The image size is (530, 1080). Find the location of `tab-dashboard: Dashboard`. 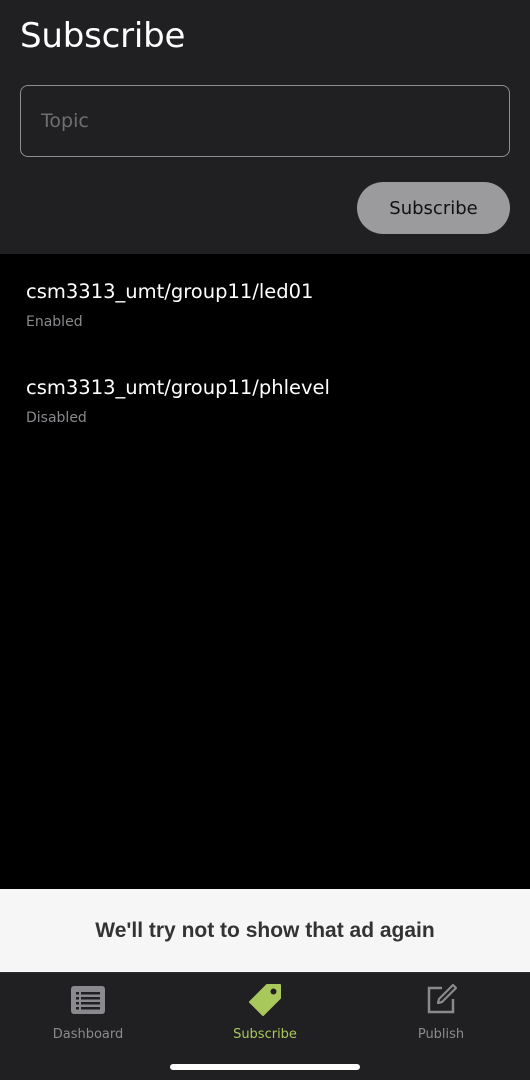

tab-dashboard: Dashboard is located at coordinates (88, 1013).